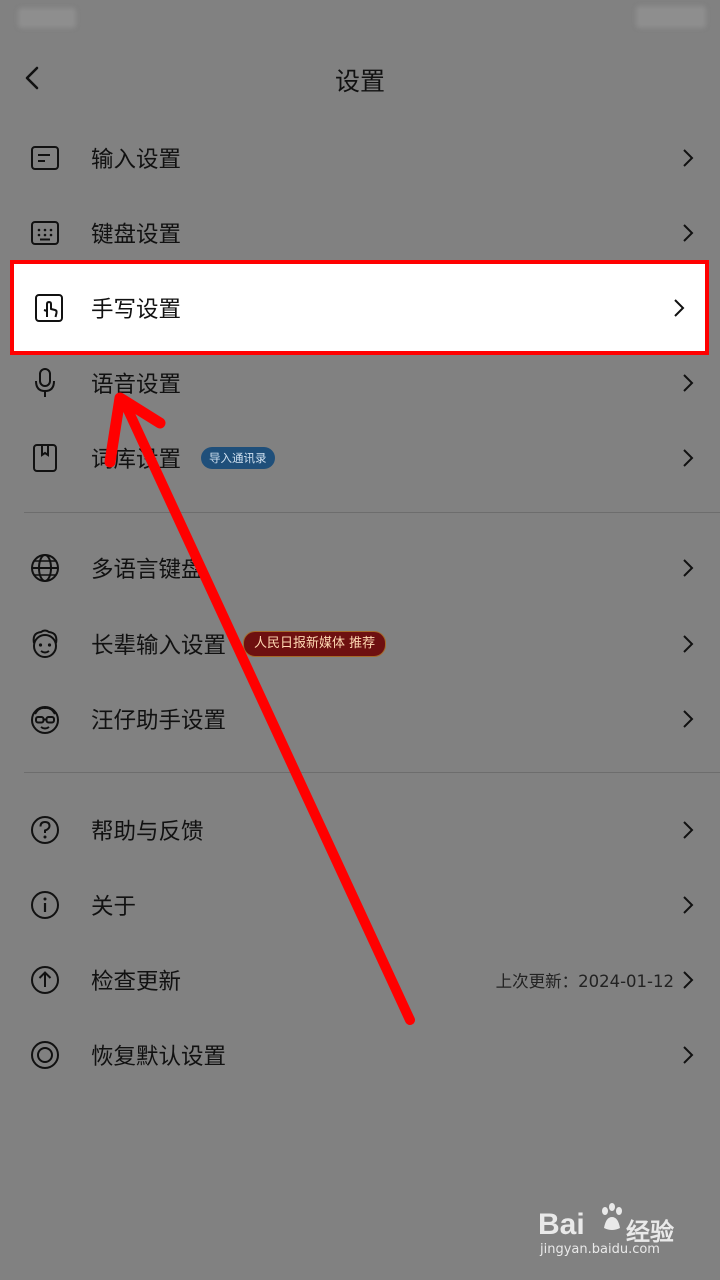 This screenshot has width=720, height=1280. I want to click on settings-row-label: 键盘设置, so click(136, 234).